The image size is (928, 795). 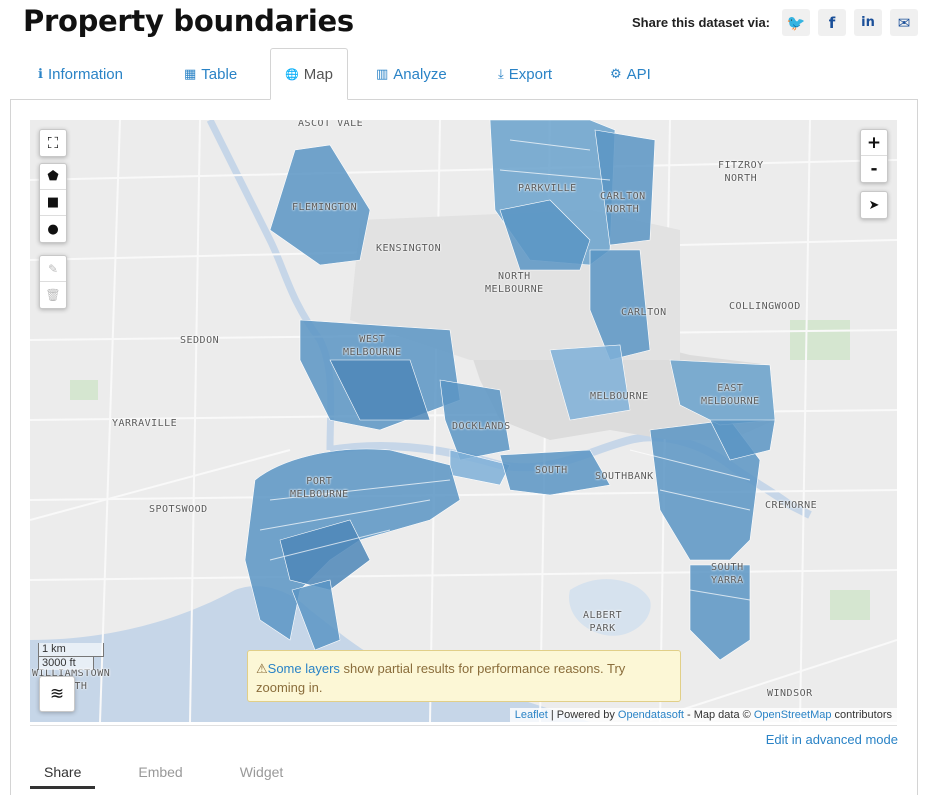 What do you see at coordinates (796, 22) in the screenshot?
I see `twitter-icon: 🐦` at bounding box center [796, 22].